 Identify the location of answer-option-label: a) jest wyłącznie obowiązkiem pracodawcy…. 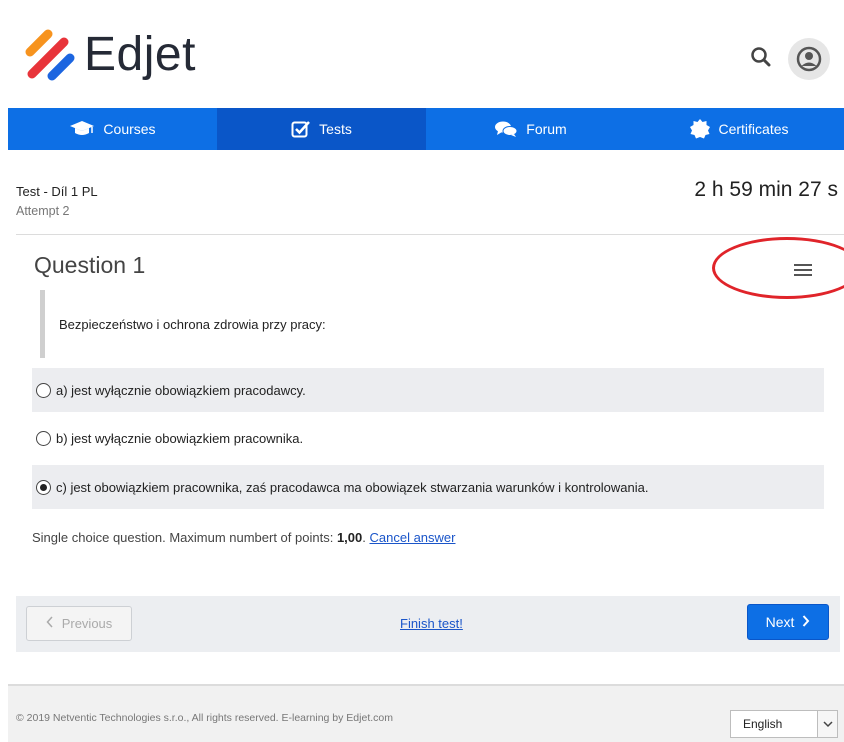
(181, 390).